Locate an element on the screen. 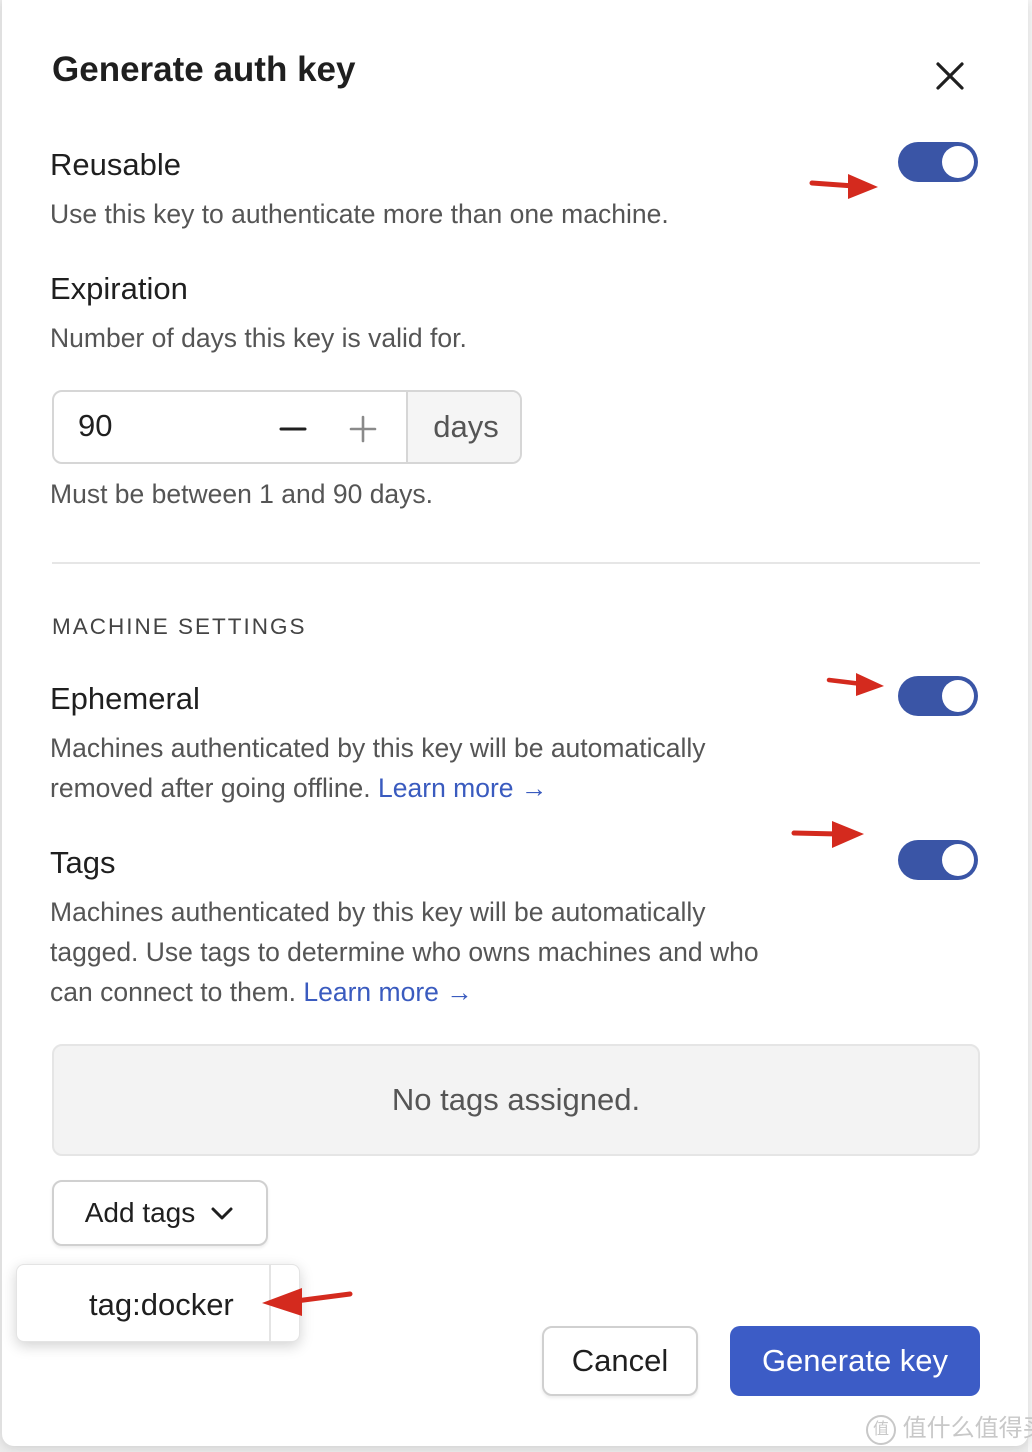  decrement-button is located at coordinates (293, 427).